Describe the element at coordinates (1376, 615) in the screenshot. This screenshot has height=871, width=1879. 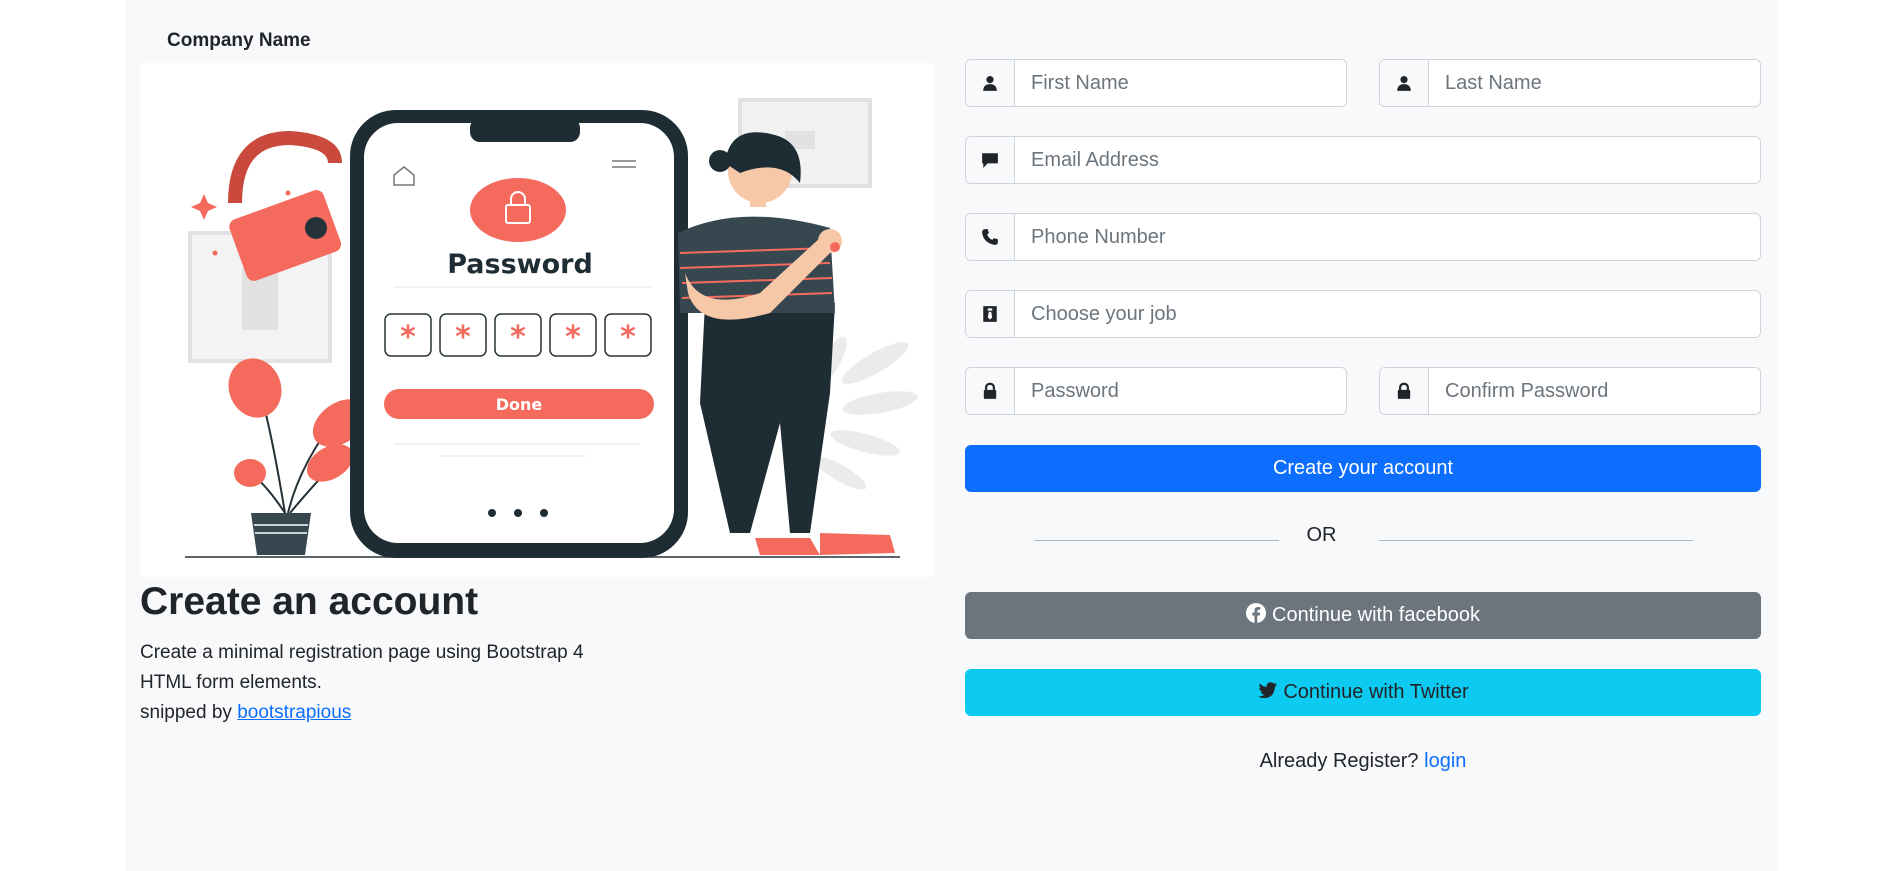
I see `continue-facebook-label: Continue with facebook` at that location.